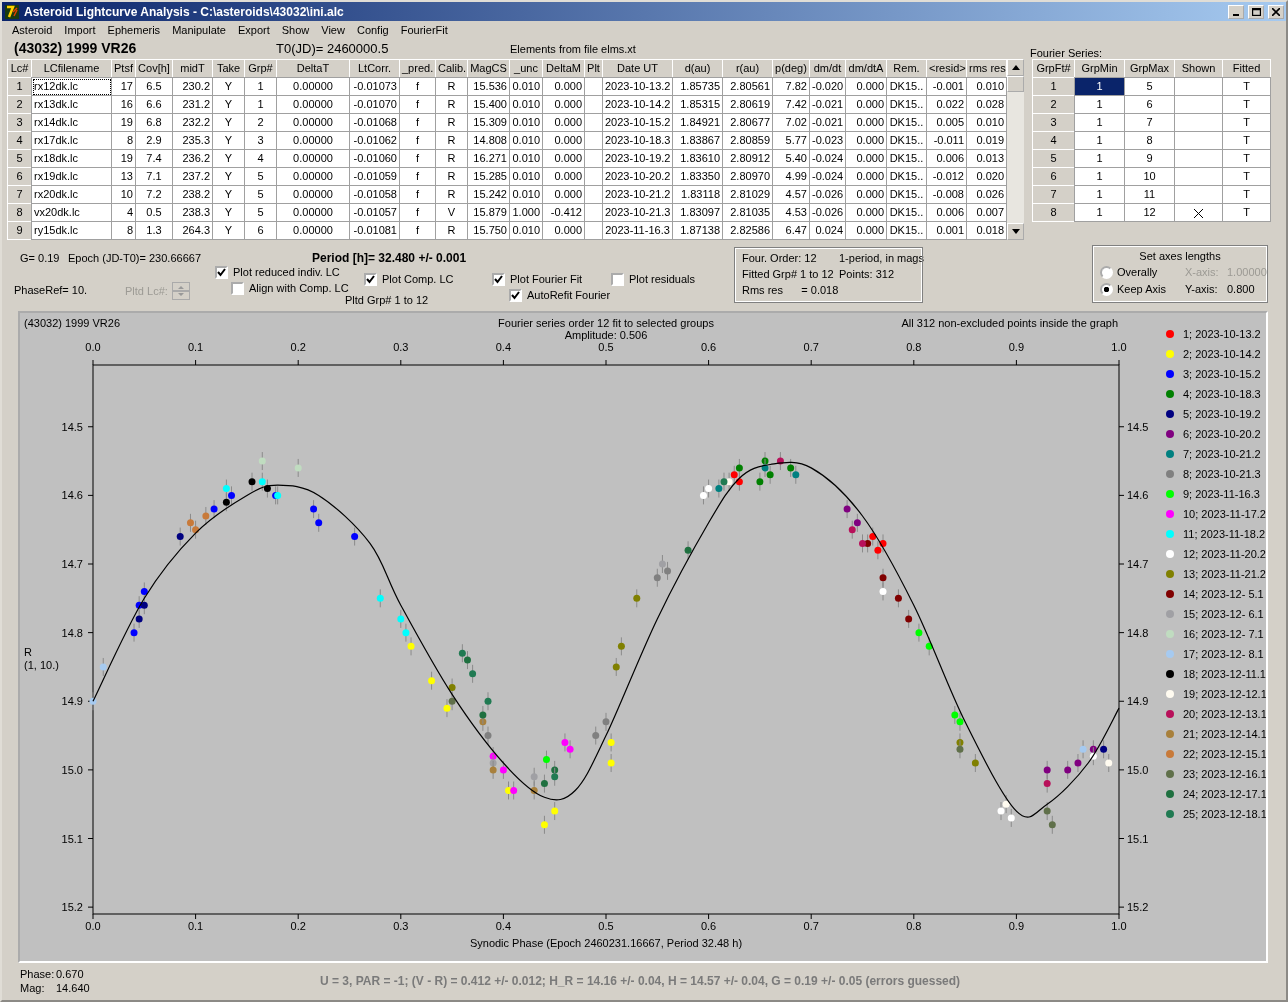  What do you see at coordinates (123, 176) in the screenshot?
I see `table-cell: 13` at bounding box center [123, 176].